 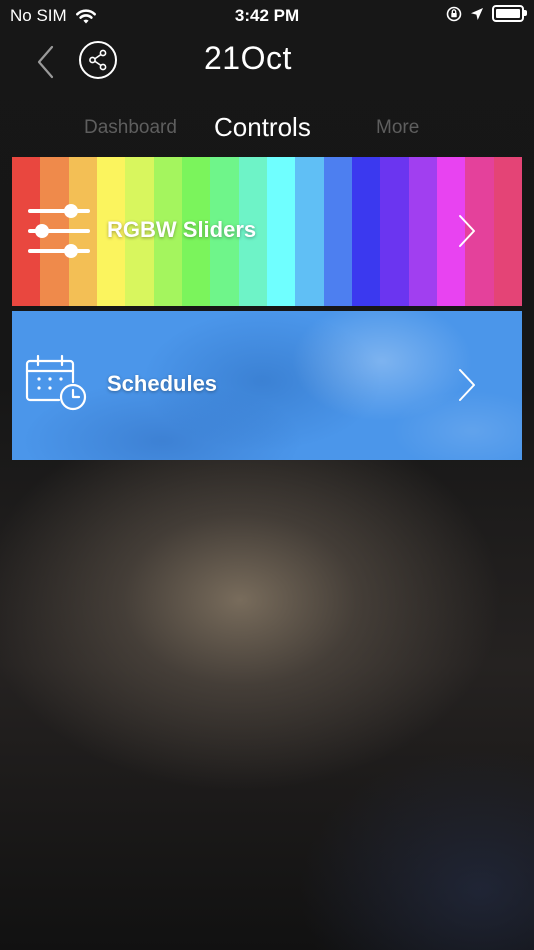 I want to click on rgbw-sliders-label: RGBW Sliders, so click(x=182, y=229).